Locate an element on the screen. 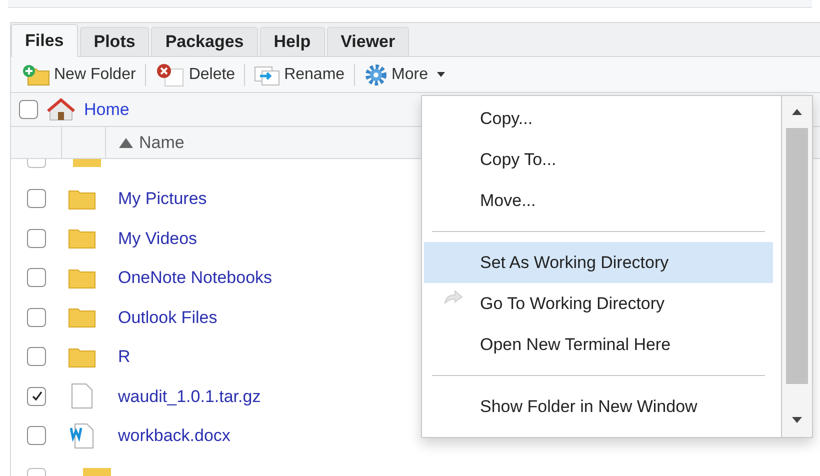 The width and height of the screenshot is (820, 476). file-name-link: waudit_1.0.1.tar.gz is located at coordinates (189, 396).